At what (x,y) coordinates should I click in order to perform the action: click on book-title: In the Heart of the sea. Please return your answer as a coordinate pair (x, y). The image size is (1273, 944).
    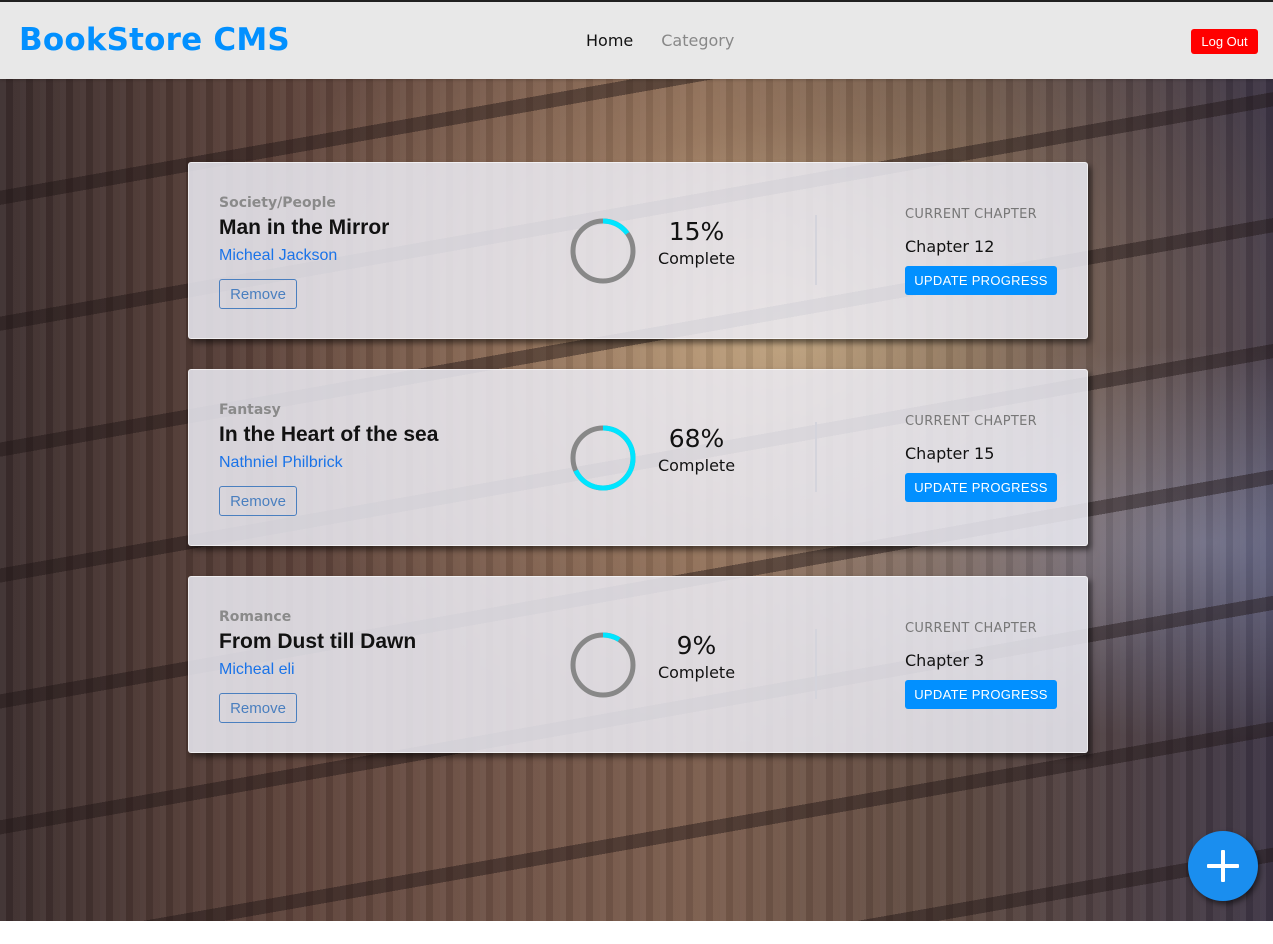
    Looking at the image, I should click on (329, 434).